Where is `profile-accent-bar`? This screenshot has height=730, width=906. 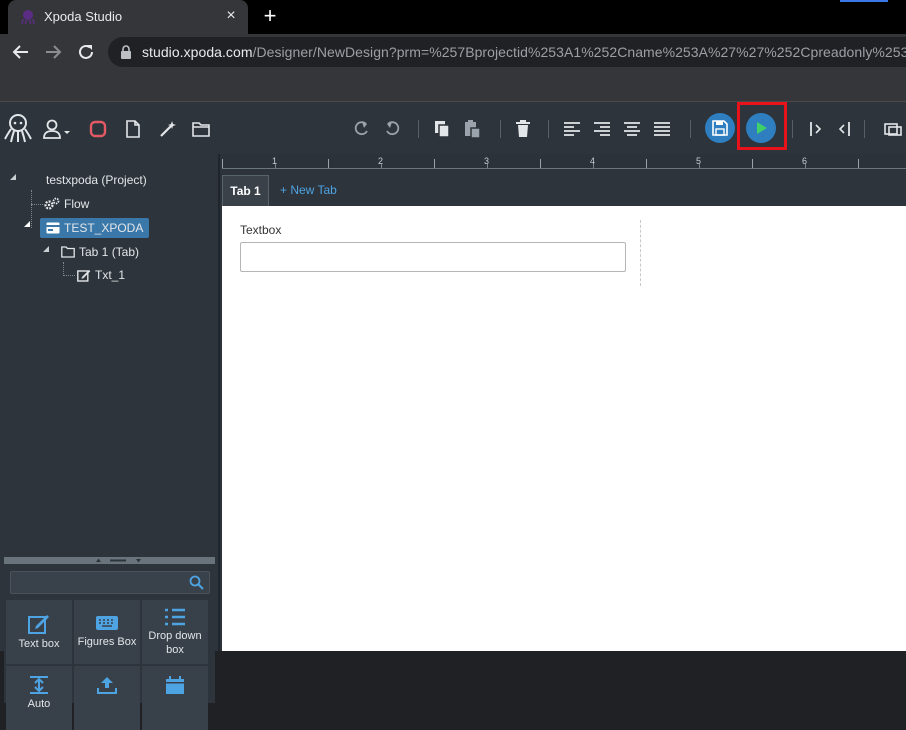
profile-accent-bar is located at coordinates (864, 1).